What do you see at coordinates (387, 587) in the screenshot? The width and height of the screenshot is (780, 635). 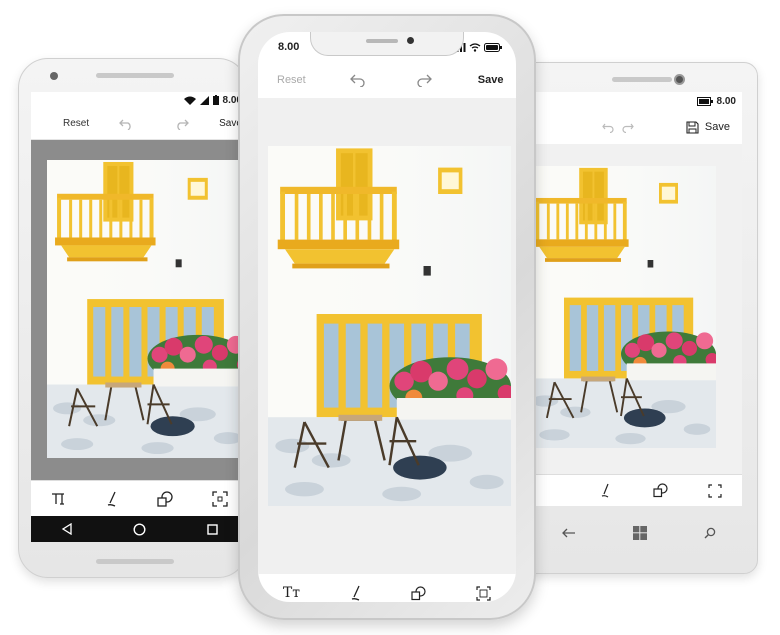 I see `annotation-toolbar: Tт` at bounding box center [387, 587].